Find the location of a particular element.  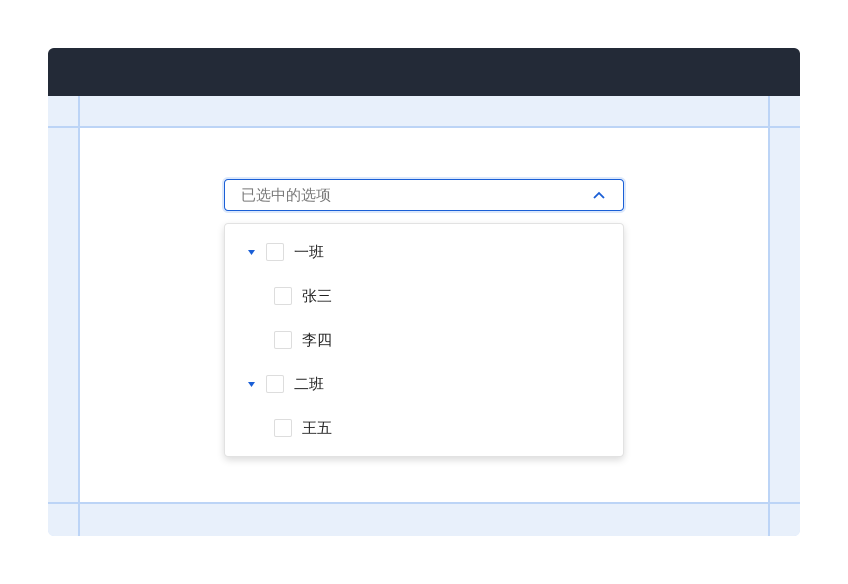

tree-item-label: 张三 is located at coordinates (317, 296).